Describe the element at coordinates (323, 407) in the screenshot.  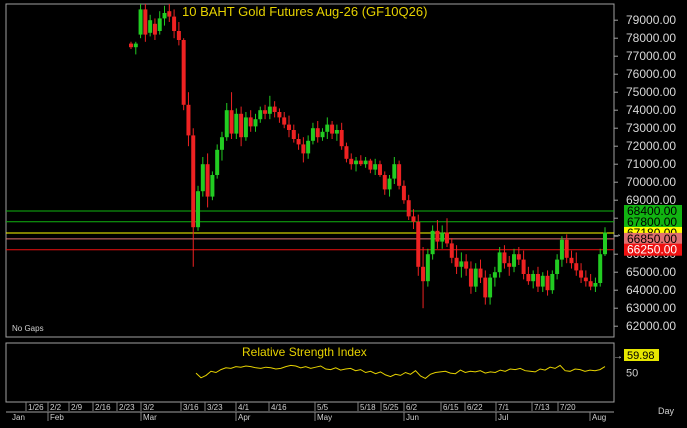
I see `date-tick-label: 5/5` at that location.